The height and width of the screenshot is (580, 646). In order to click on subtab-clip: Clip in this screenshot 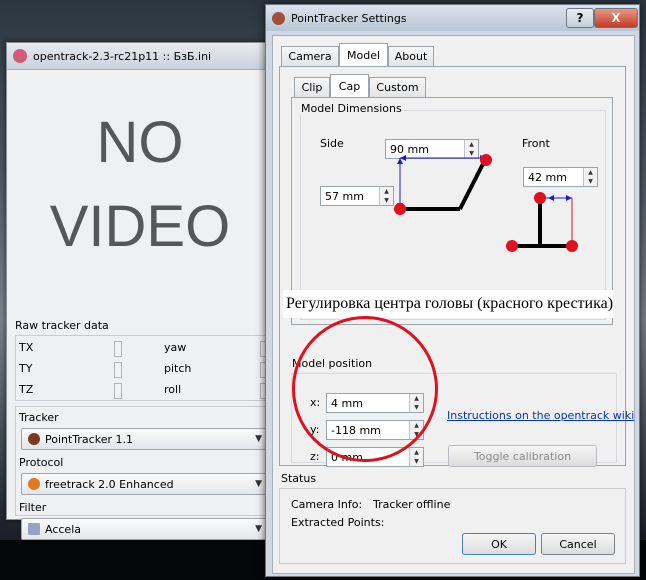, I will do `click(312, 87)`.